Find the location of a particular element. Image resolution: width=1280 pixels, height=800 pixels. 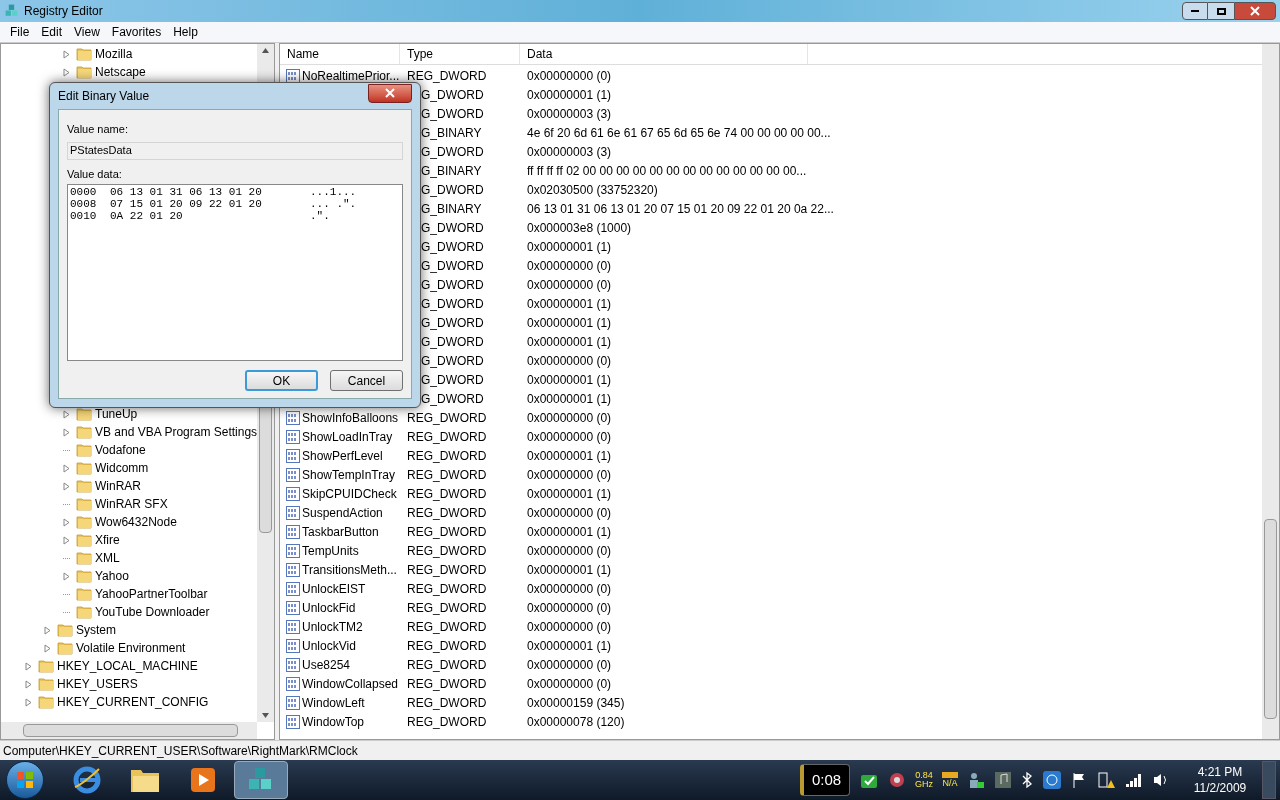

timer-display: 0:08 is located at coordinates (825, 780).